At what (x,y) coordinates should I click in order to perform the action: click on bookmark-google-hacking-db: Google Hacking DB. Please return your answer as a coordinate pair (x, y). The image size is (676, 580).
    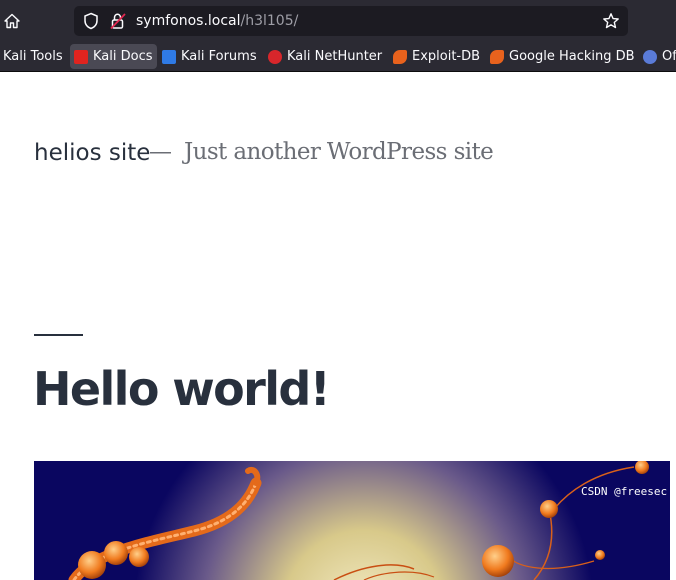
    Looking at the image, I should click on (562, 56).